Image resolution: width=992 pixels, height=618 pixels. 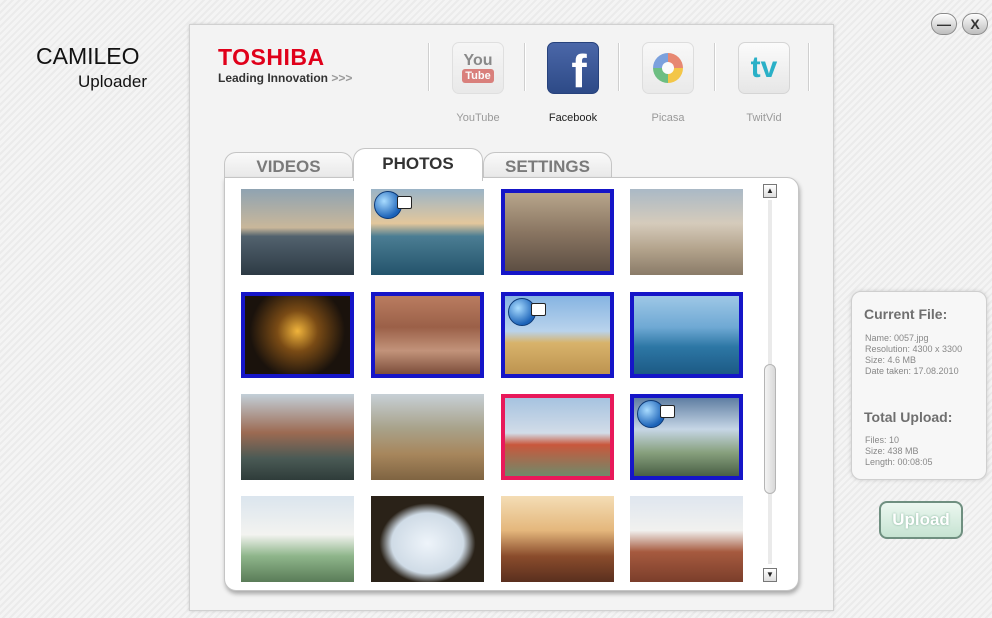 I want to click on service-facebook: f Facebook, so click(x=573, y=83).